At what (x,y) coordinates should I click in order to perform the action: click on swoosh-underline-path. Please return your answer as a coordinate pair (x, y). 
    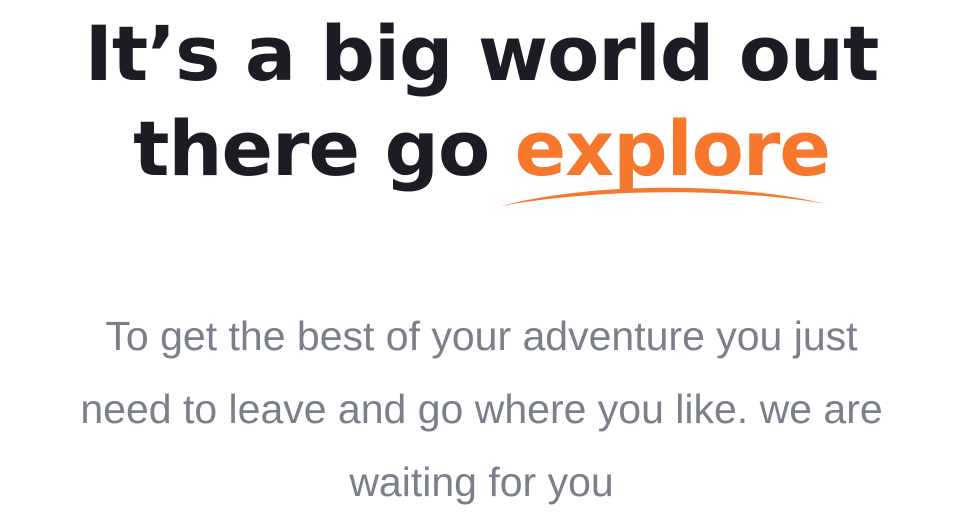
    Looking at the image, I should click on (663, 196).